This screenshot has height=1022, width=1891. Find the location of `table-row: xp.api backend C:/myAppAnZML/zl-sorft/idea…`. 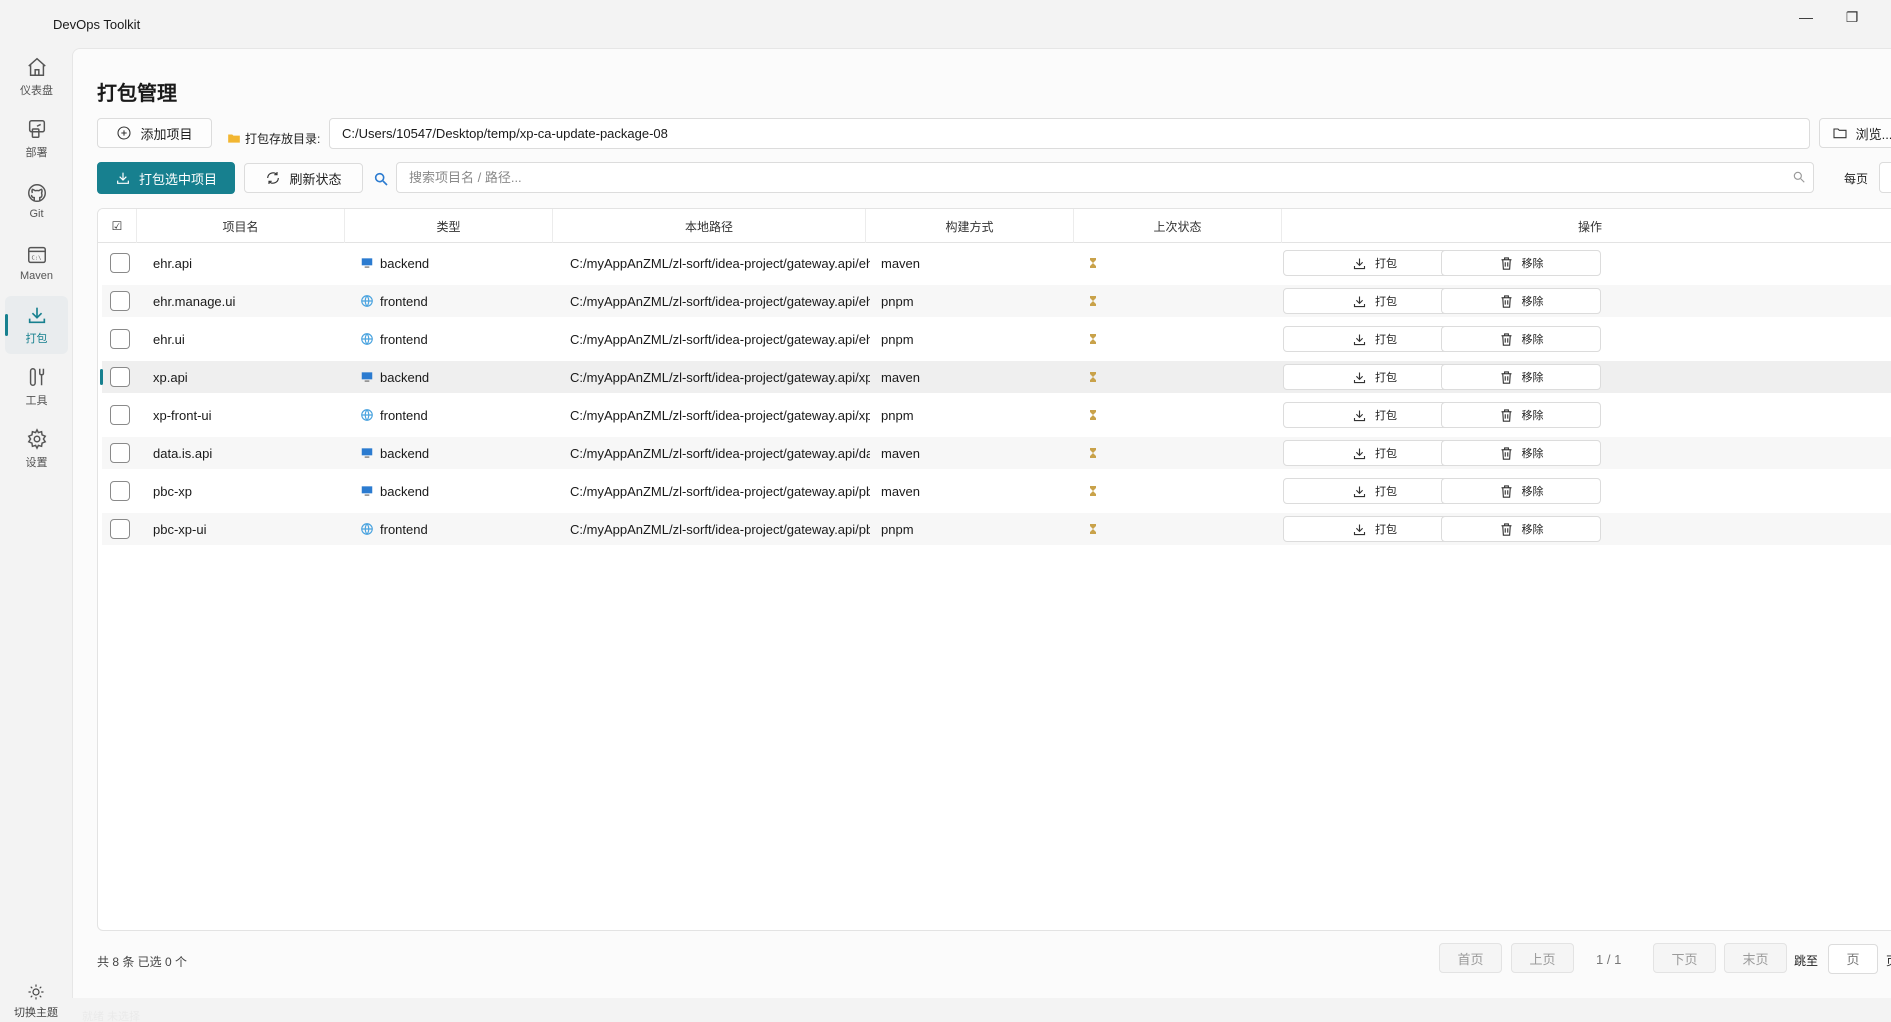

table-row: xp.api backend C:/myAppAnZML/zl-sorft/idea… is located at coordinates (995, 377).